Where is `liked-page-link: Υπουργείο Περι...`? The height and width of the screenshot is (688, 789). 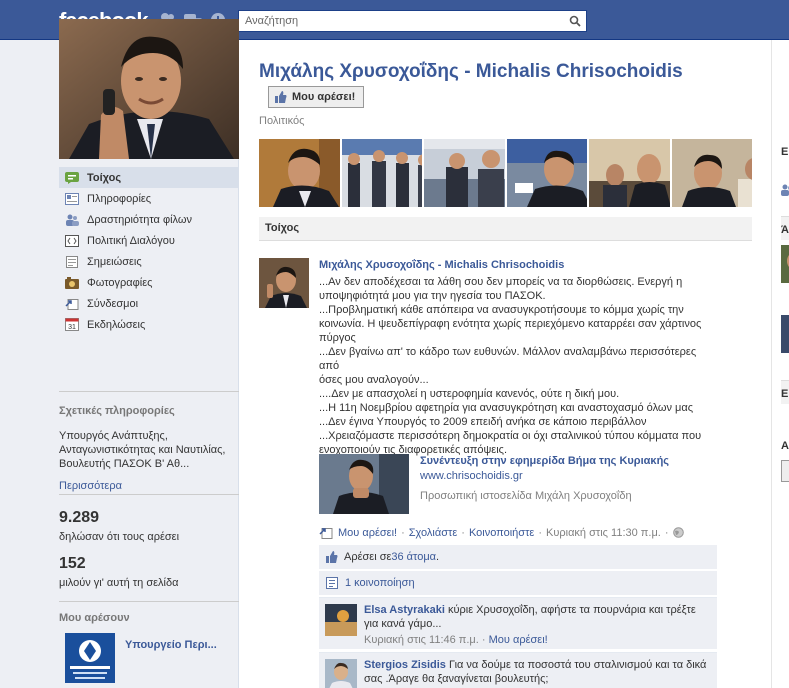 liked-page-link: Υπουργείο Περι... is located at coordinates (171, 645).